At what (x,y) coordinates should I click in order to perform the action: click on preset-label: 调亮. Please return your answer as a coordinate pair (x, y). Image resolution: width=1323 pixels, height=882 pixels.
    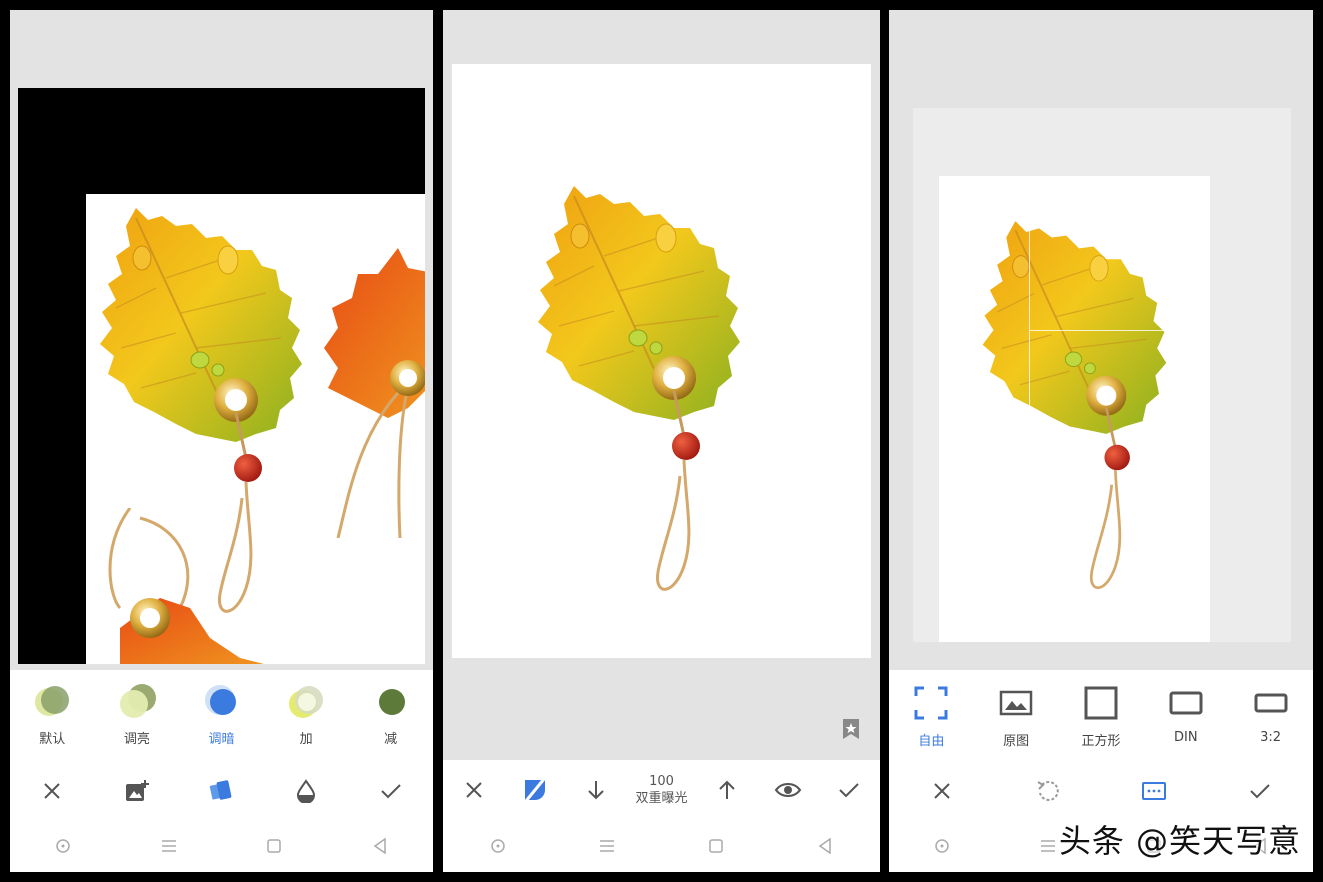
    Looking at the image, I should click on (136, 739).